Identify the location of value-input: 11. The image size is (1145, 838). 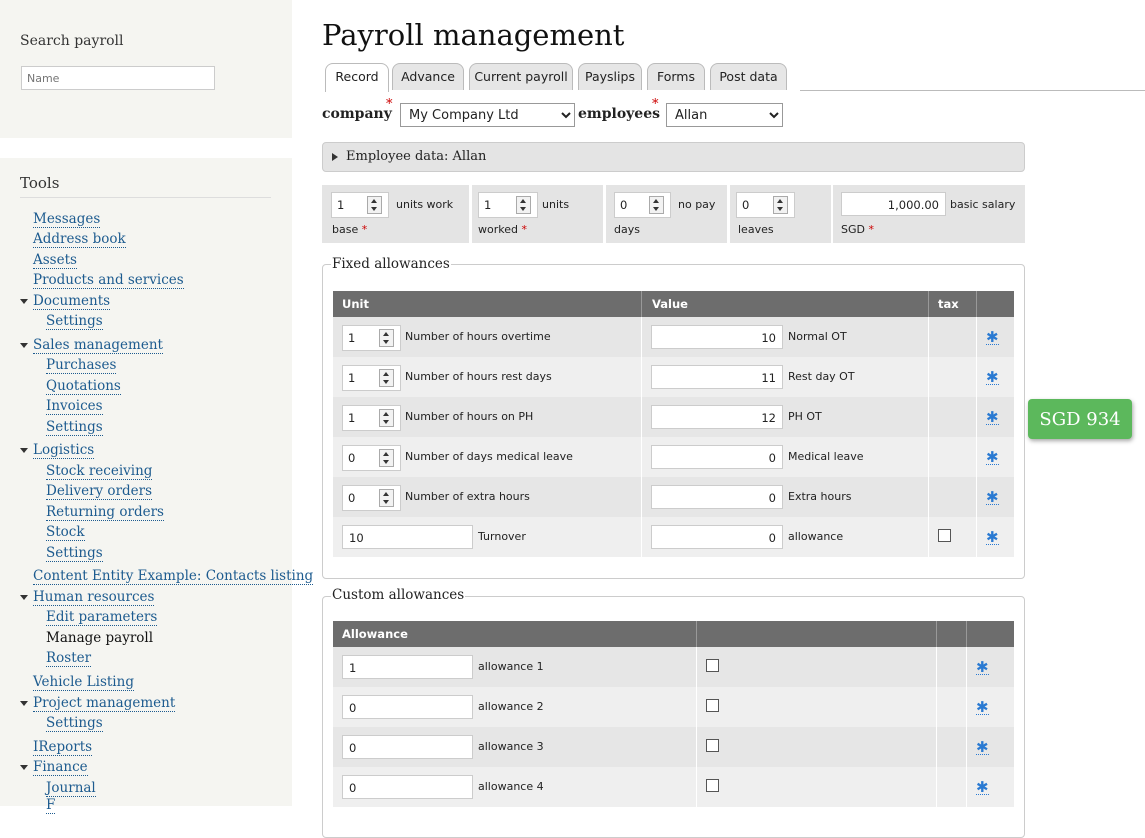
(717, 377).